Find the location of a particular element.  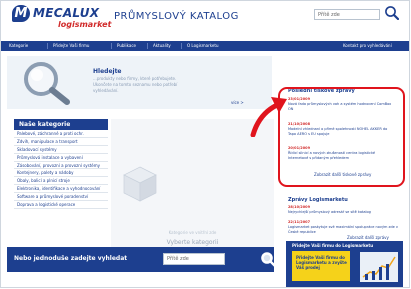

promo-image is located at coordinates (379, 267).